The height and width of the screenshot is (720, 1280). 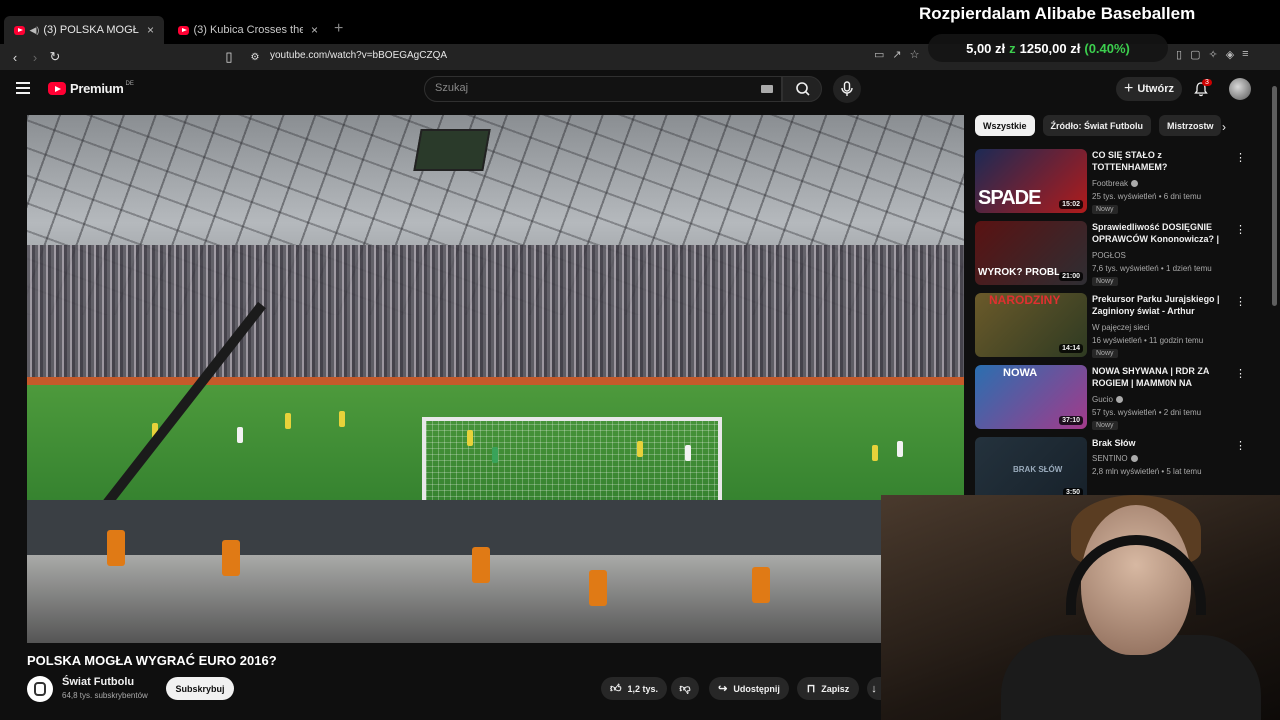 What do you see at coordinates (685, 688) in the screenshot?
I see `dislike-button: 👎︎` at bounding box center [685, 688].